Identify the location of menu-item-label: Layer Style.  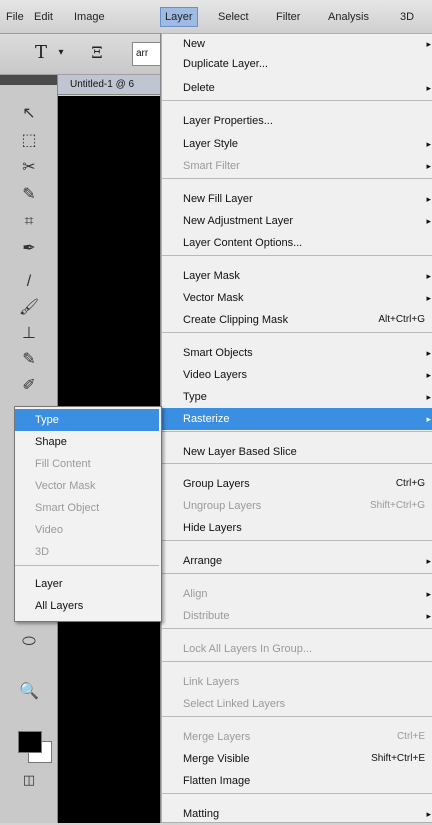
(211, 144).